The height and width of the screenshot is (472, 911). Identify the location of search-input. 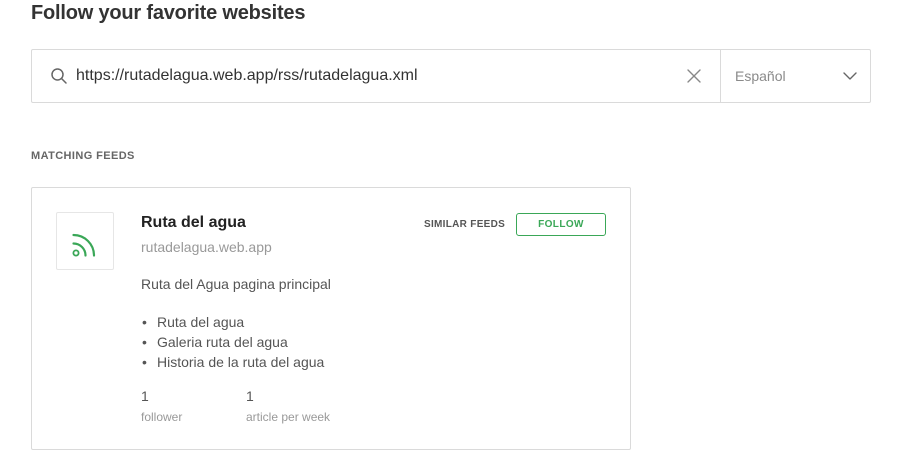
(371, 76).